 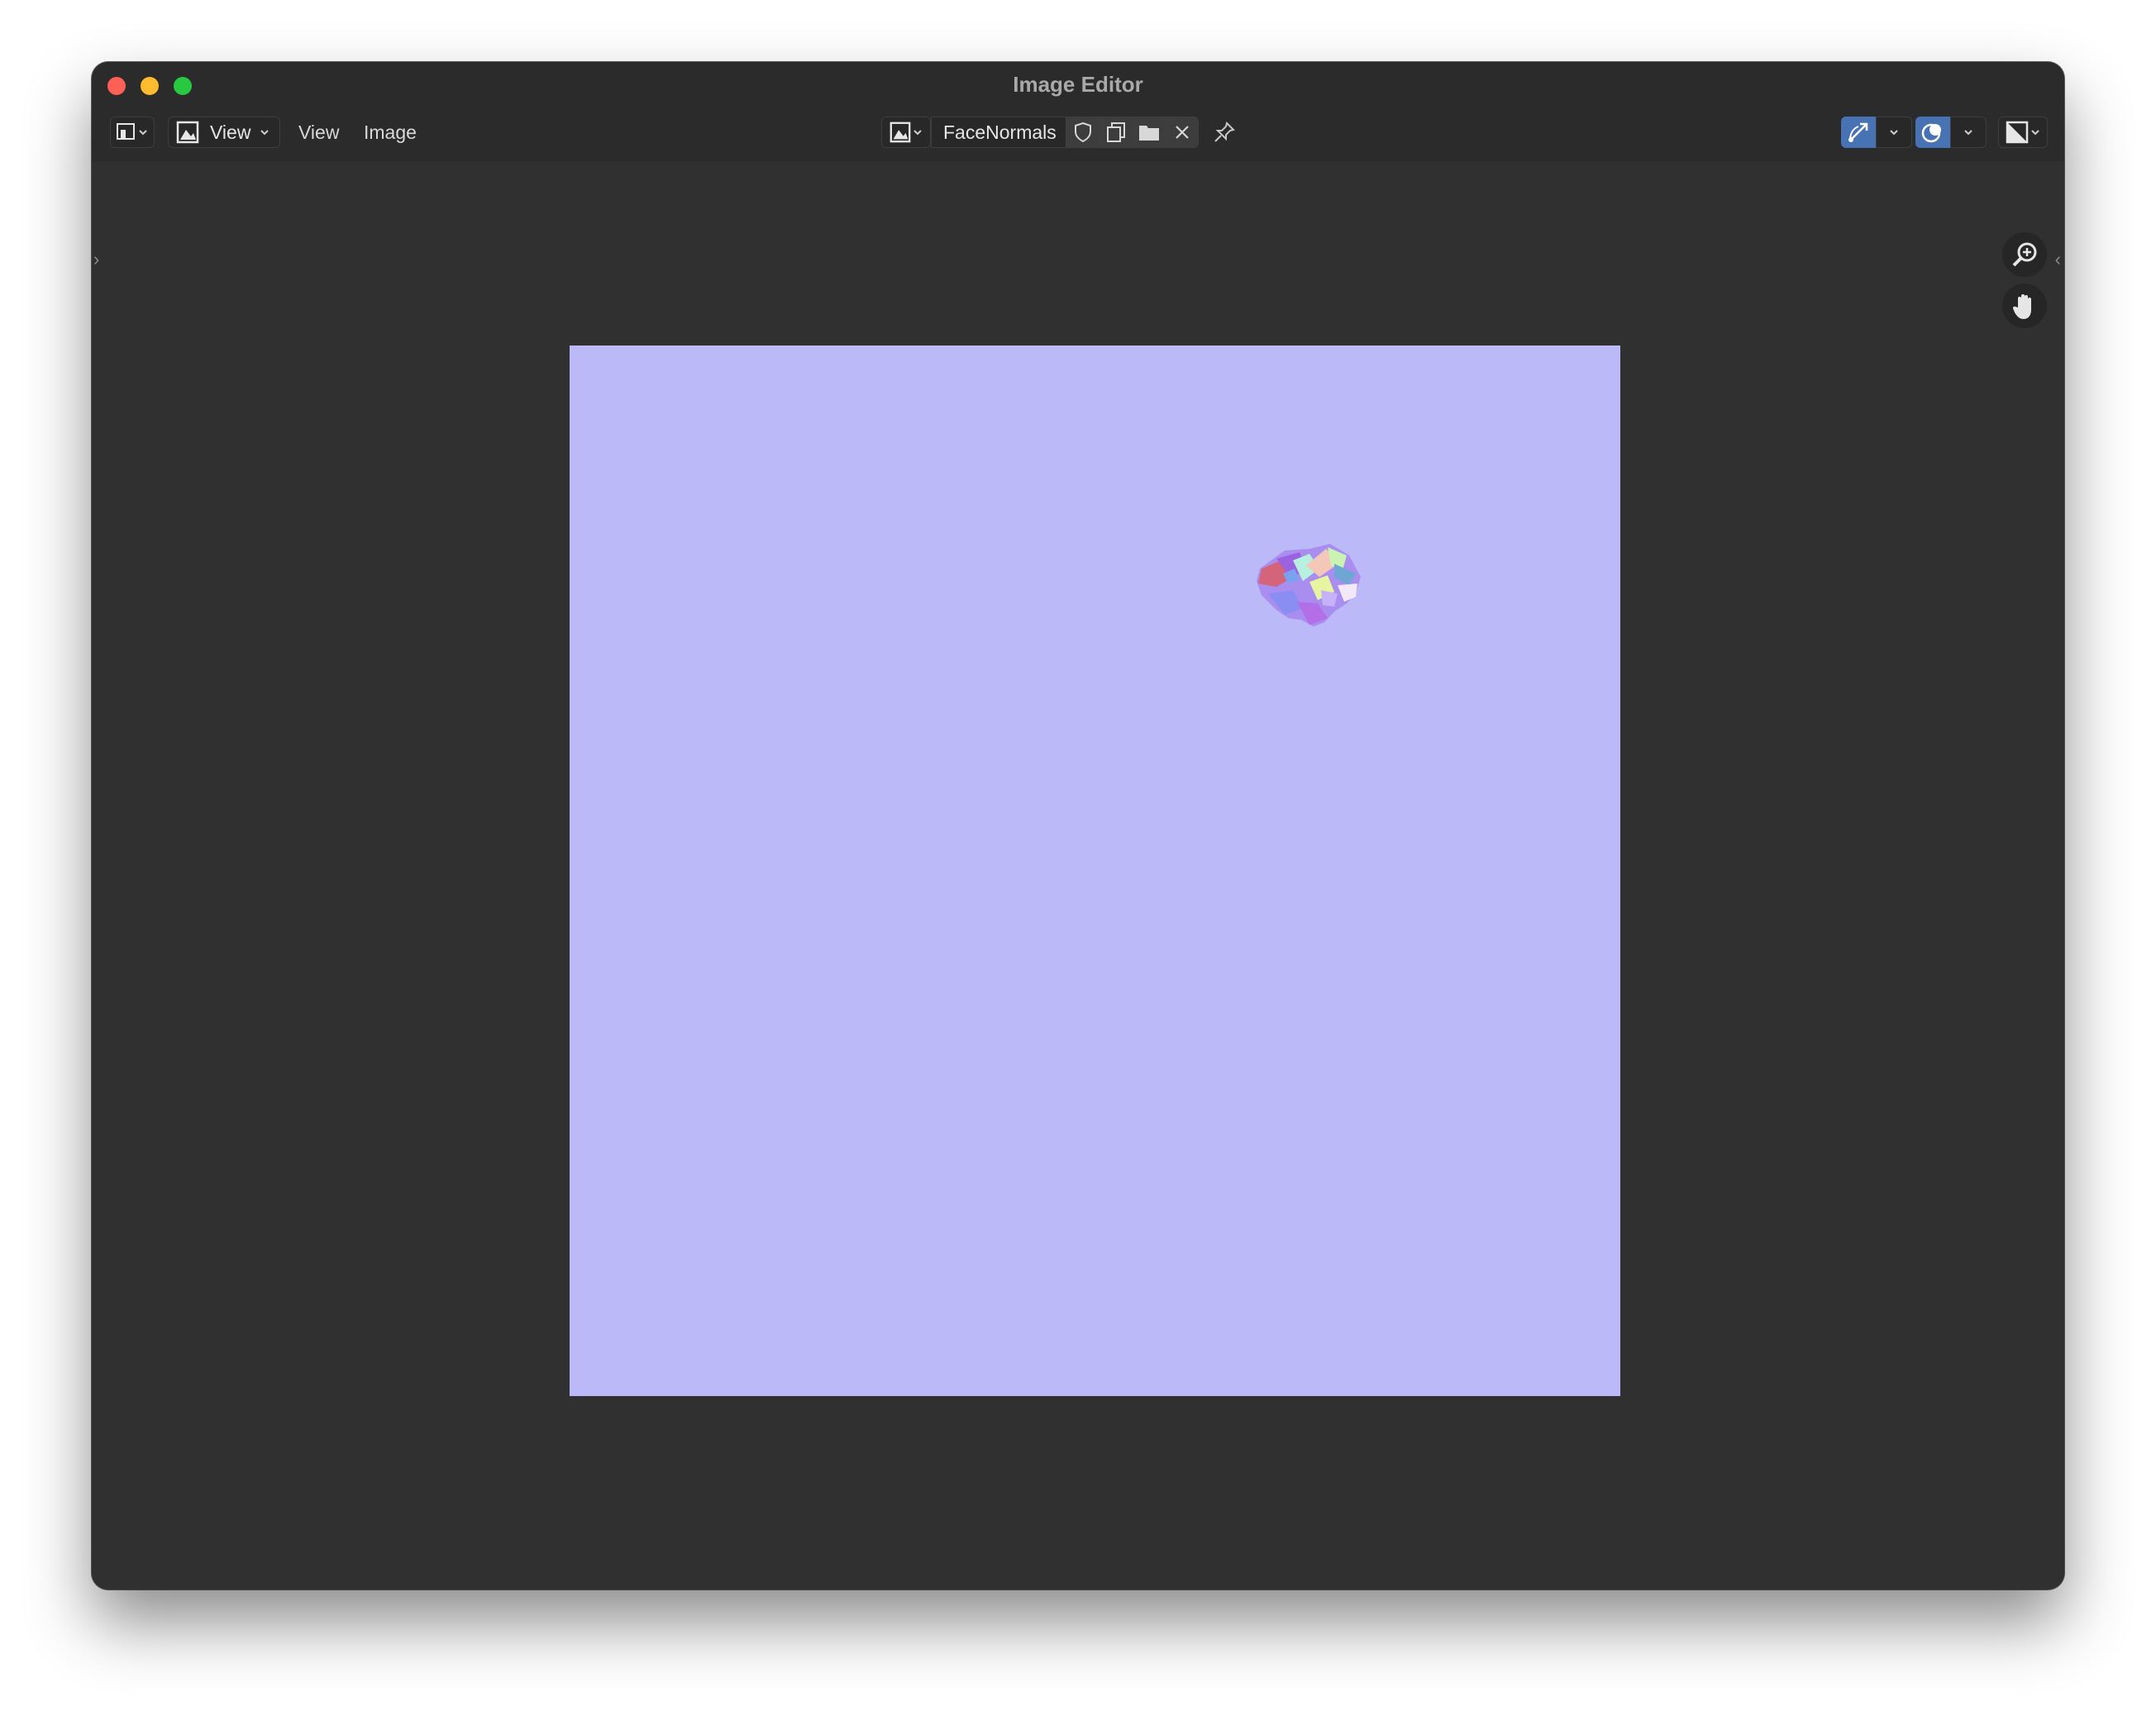 I want to click on editor-type-selector, so click(x=132, y=132).